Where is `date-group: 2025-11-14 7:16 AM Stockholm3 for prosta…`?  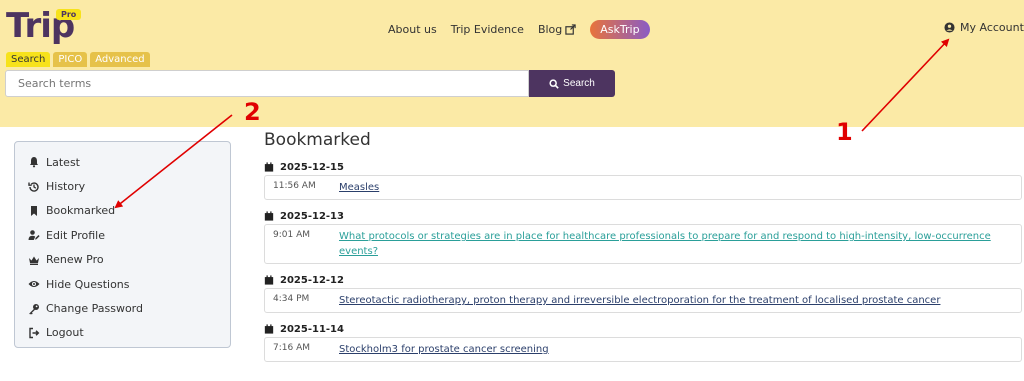 date-group: 2025-11-14 7:16 AM Stockholm3 for prosta… is located at coordinates (643, 342).